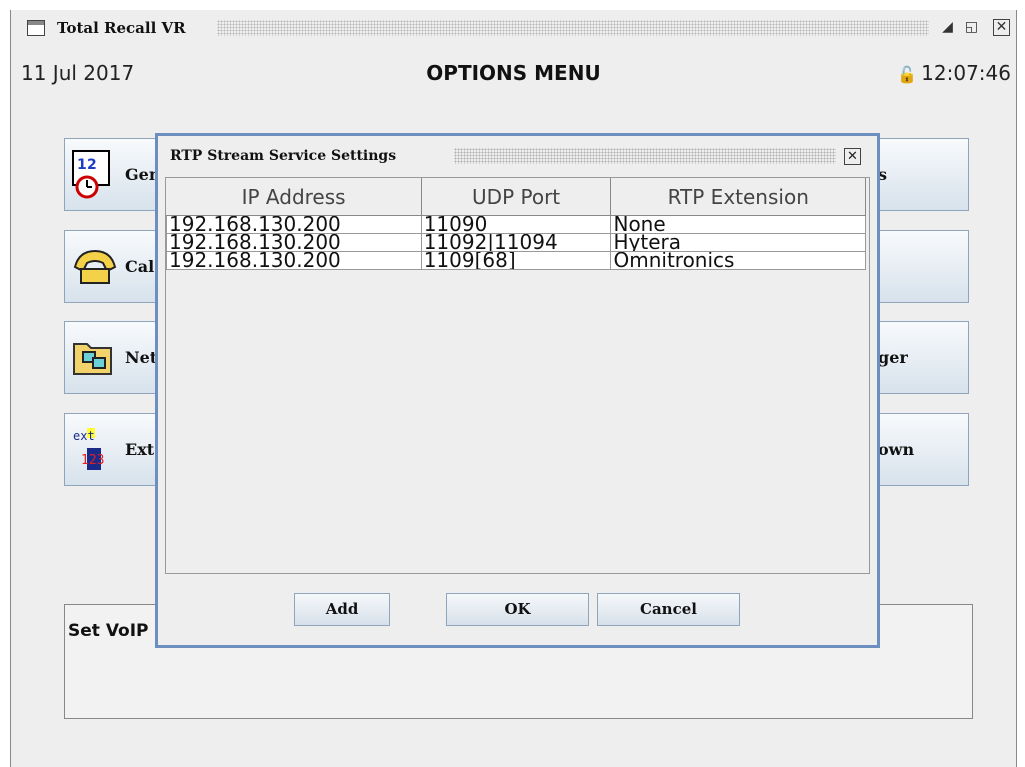 Image resolution: width=1025 pixels, height=767 pixels. I want to click on table-row: 192.168.130.200 11092|11094 Hytera, so click(516, 242).